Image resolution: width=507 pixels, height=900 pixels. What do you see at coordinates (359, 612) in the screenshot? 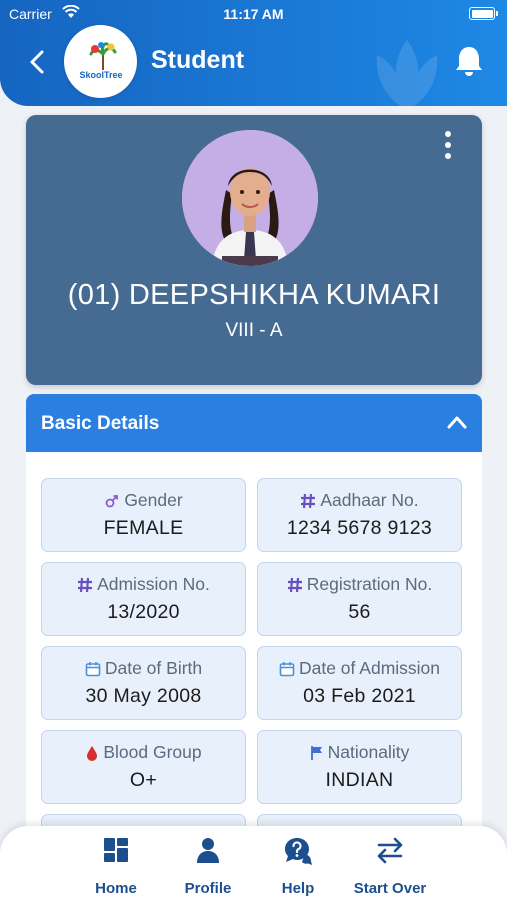
I see `field-value: 56` at bounding box center [359, 612].